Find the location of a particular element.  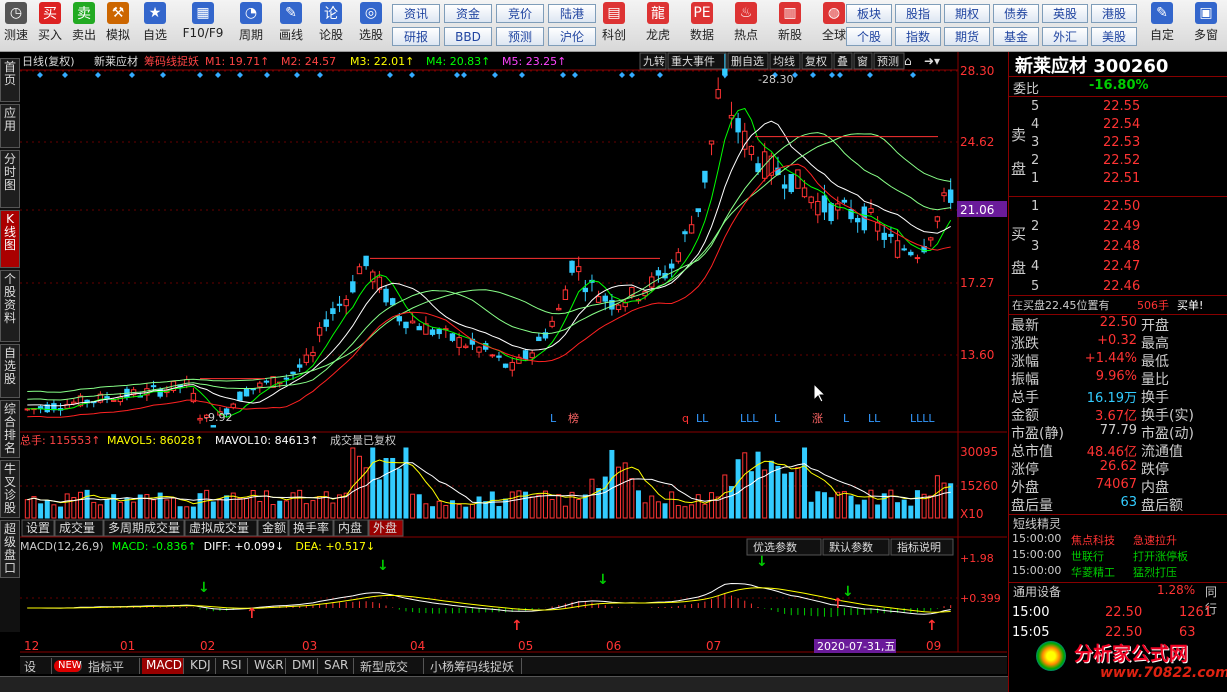

leftnav-item: K线图 is located at coordinates (10, 239).